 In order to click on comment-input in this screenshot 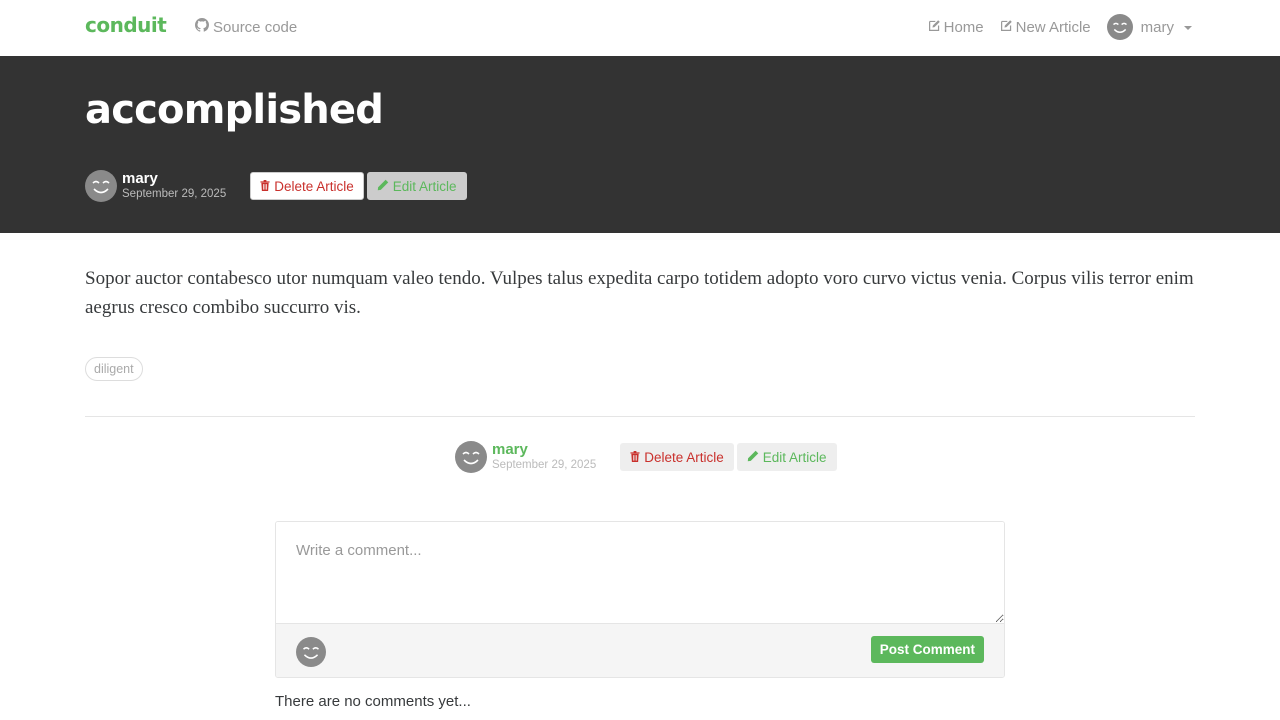, I will do `click(640, 572)`.